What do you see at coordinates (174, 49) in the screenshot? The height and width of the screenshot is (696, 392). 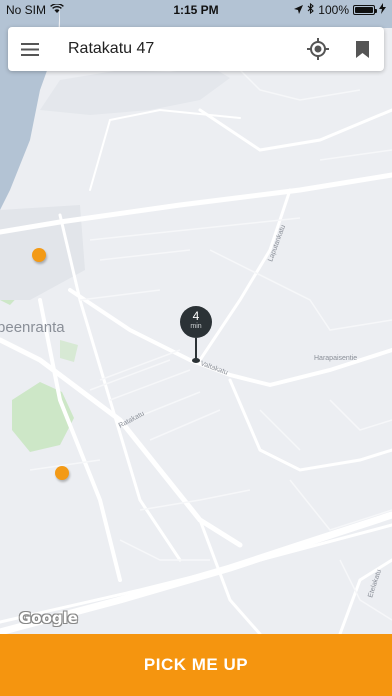 I see `pickup-address: Ratakatu 47` at bounding box center [174, 49].